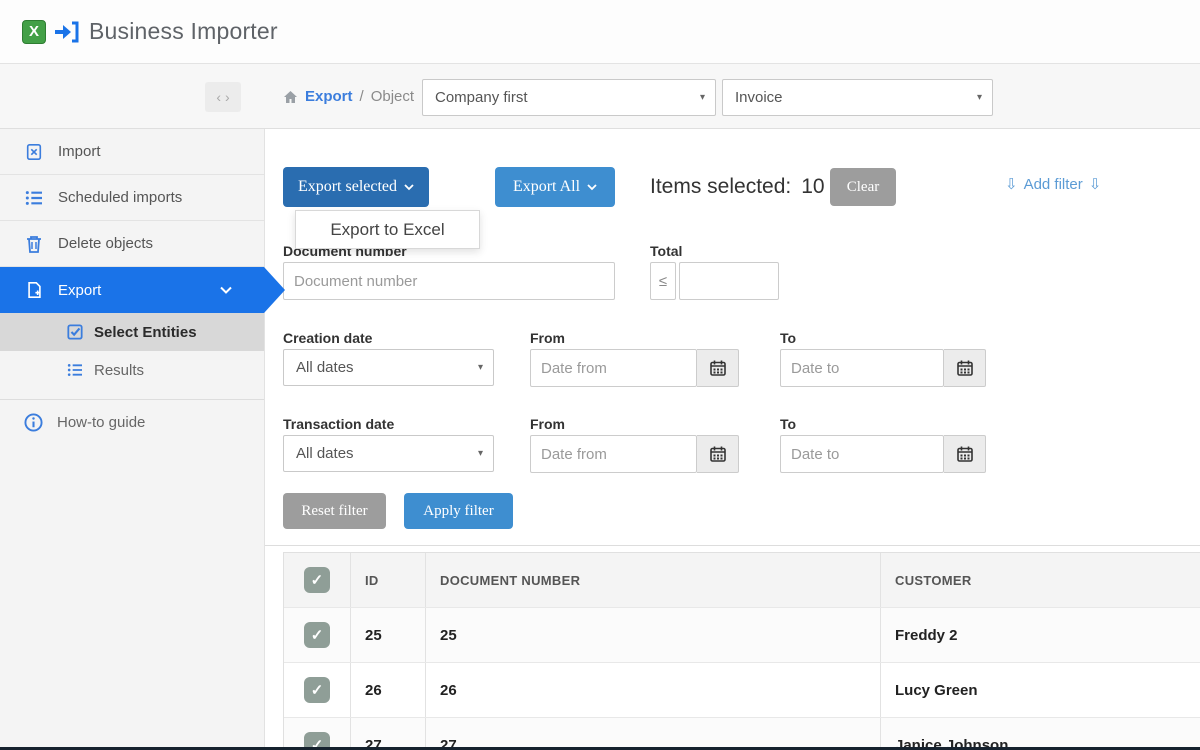 The height and width of the screenshot is (750, 1200). What do you see at coordinates (729, 281) in the screenshot?
I see `total-input` at bounding box center [729, 281].